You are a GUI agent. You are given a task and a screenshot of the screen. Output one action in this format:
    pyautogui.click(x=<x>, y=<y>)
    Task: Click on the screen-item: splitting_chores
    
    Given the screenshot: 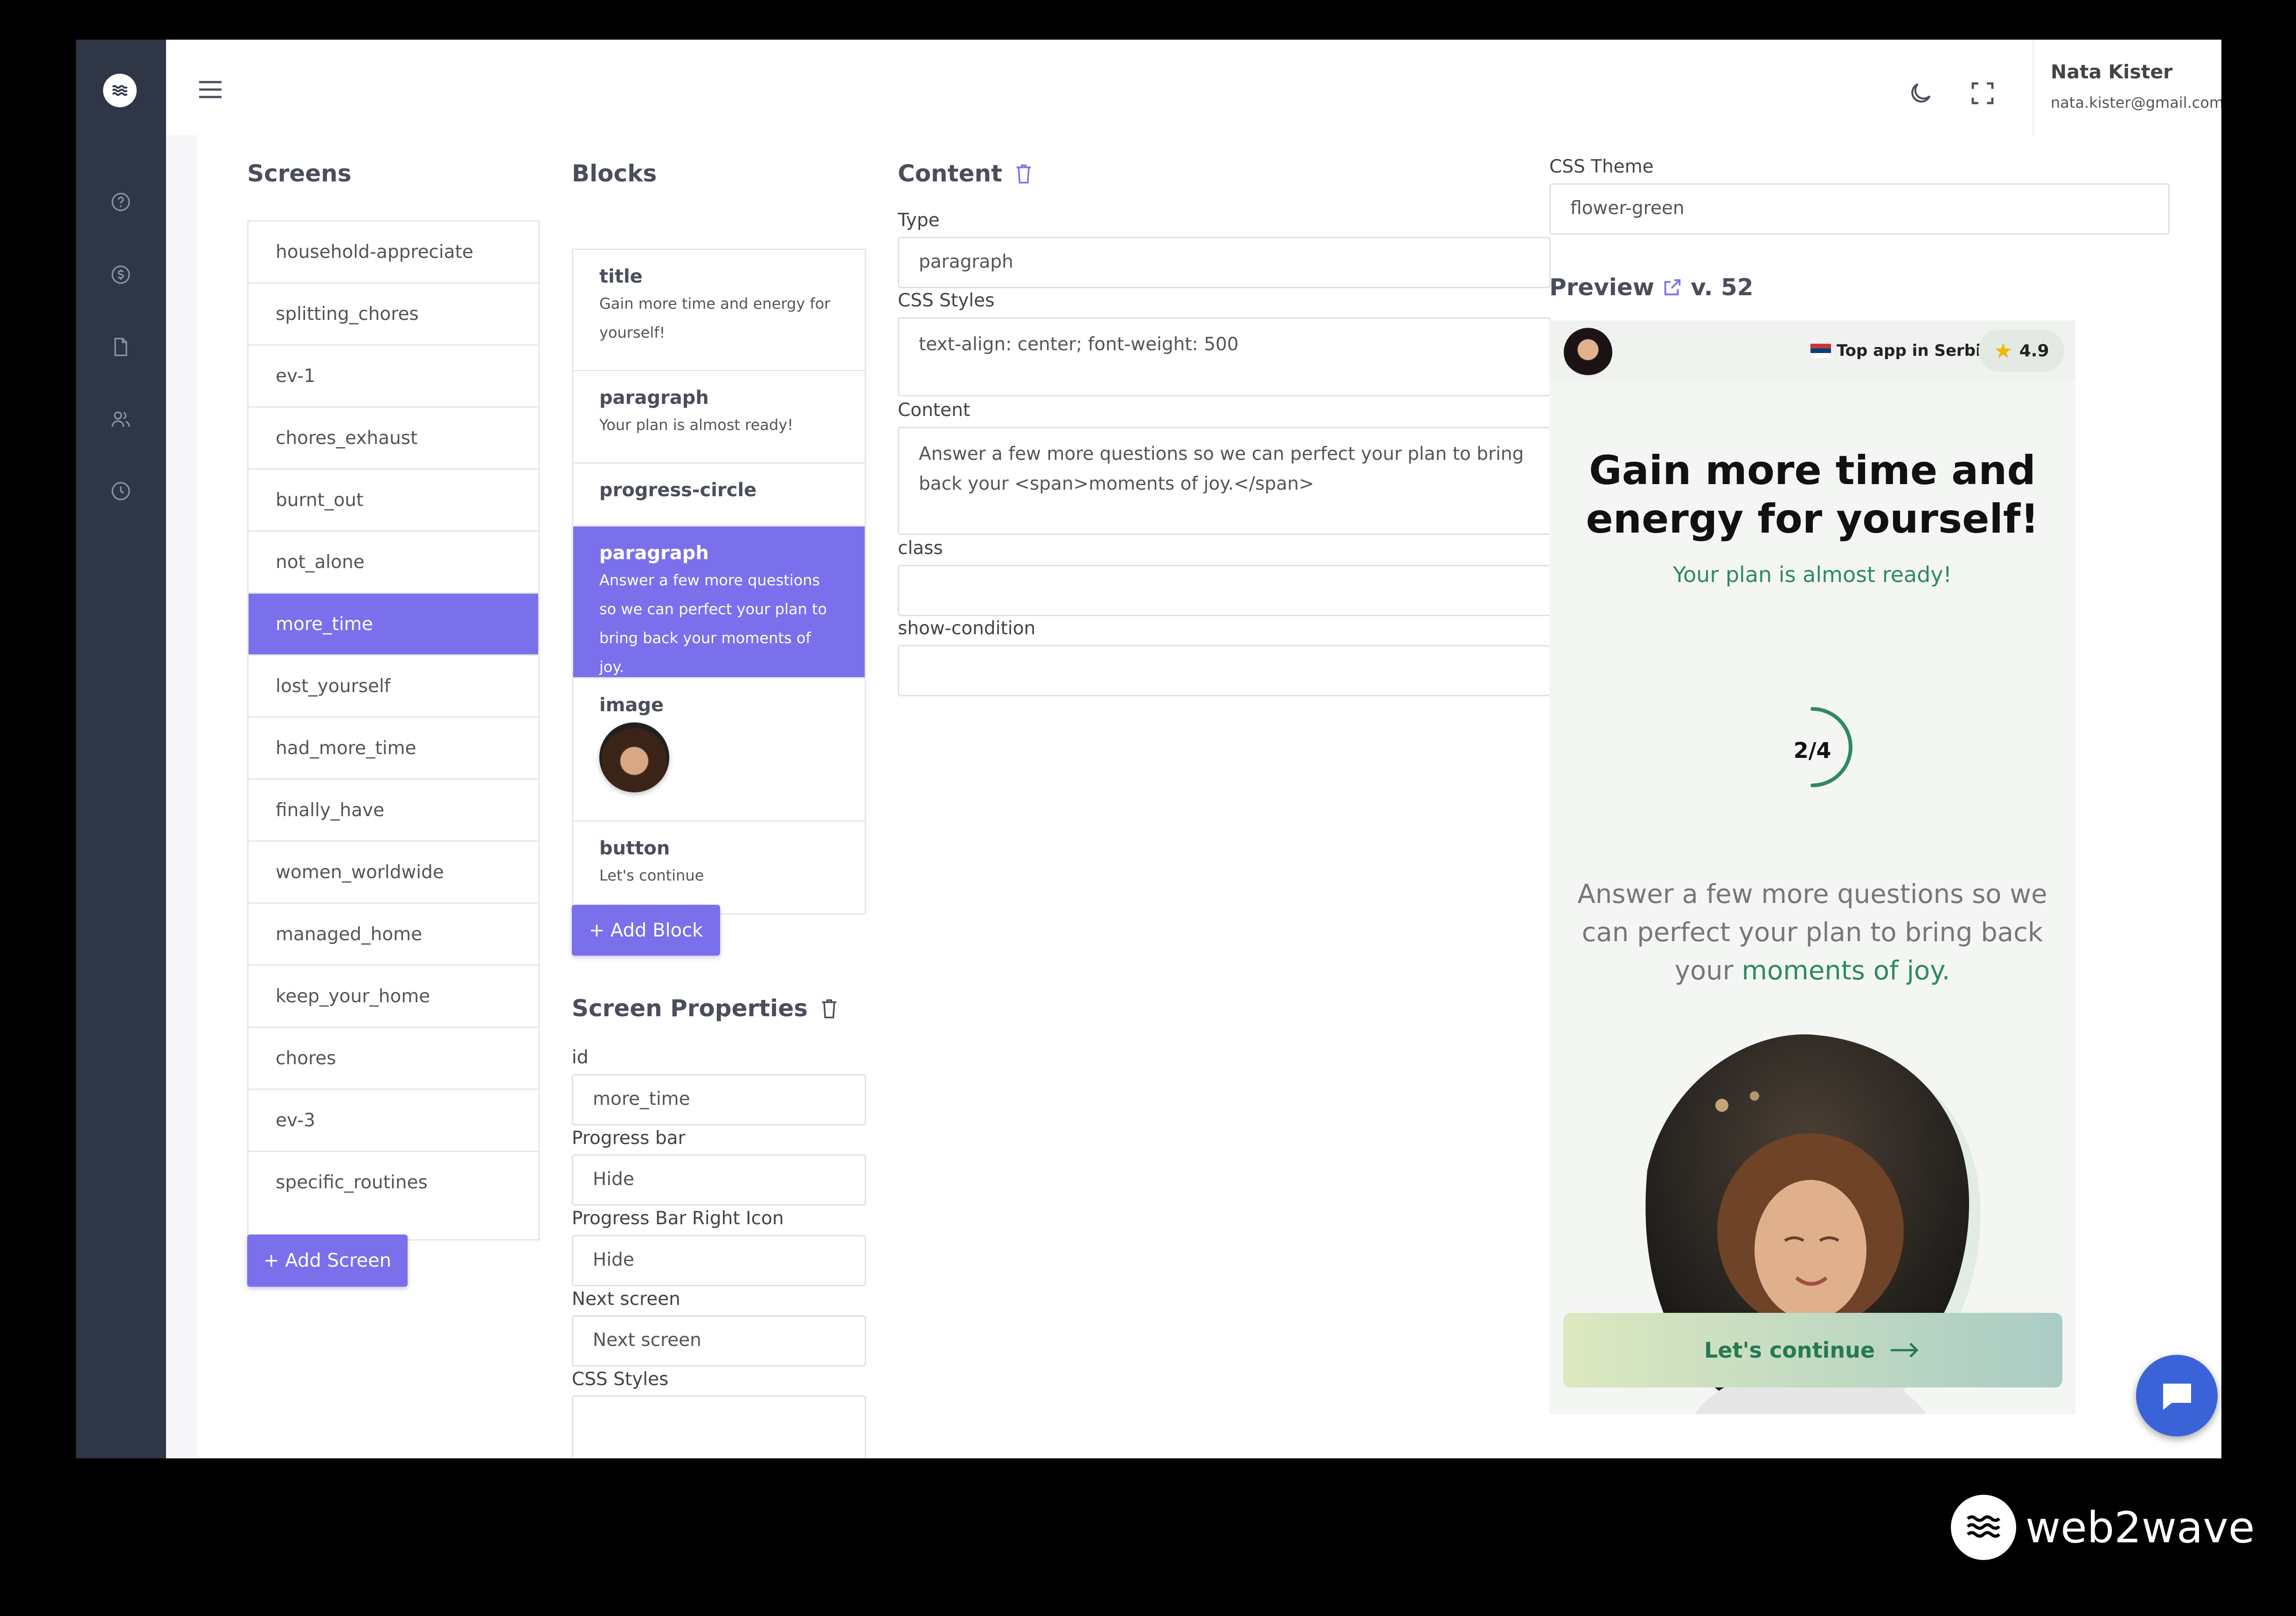 What is the action you would take?
    pyautogui.click(x=393, y=313)
    